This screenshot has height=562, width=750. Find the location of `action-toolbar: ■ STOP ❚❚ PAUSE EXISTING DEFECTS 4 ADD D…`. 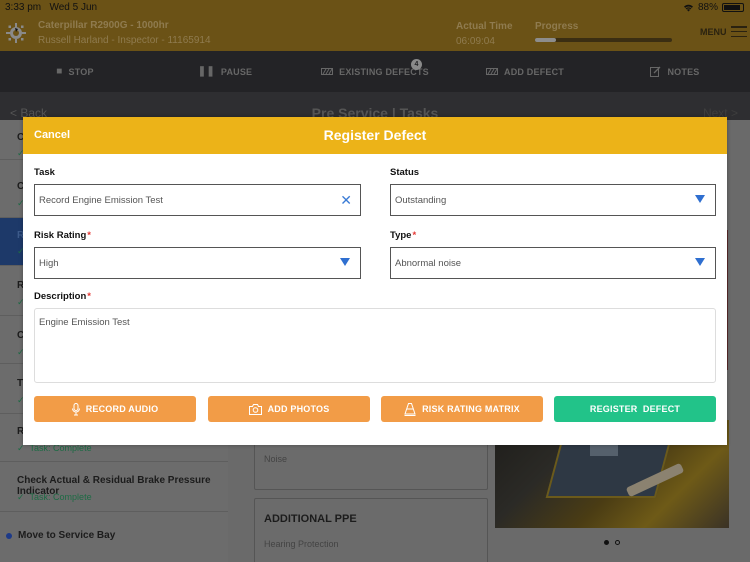

action-toolbar: ■ STOP ❚❚ PAUSE EXISTING DEFECTS 4 ADD D… is located at coordinates (375, 71).